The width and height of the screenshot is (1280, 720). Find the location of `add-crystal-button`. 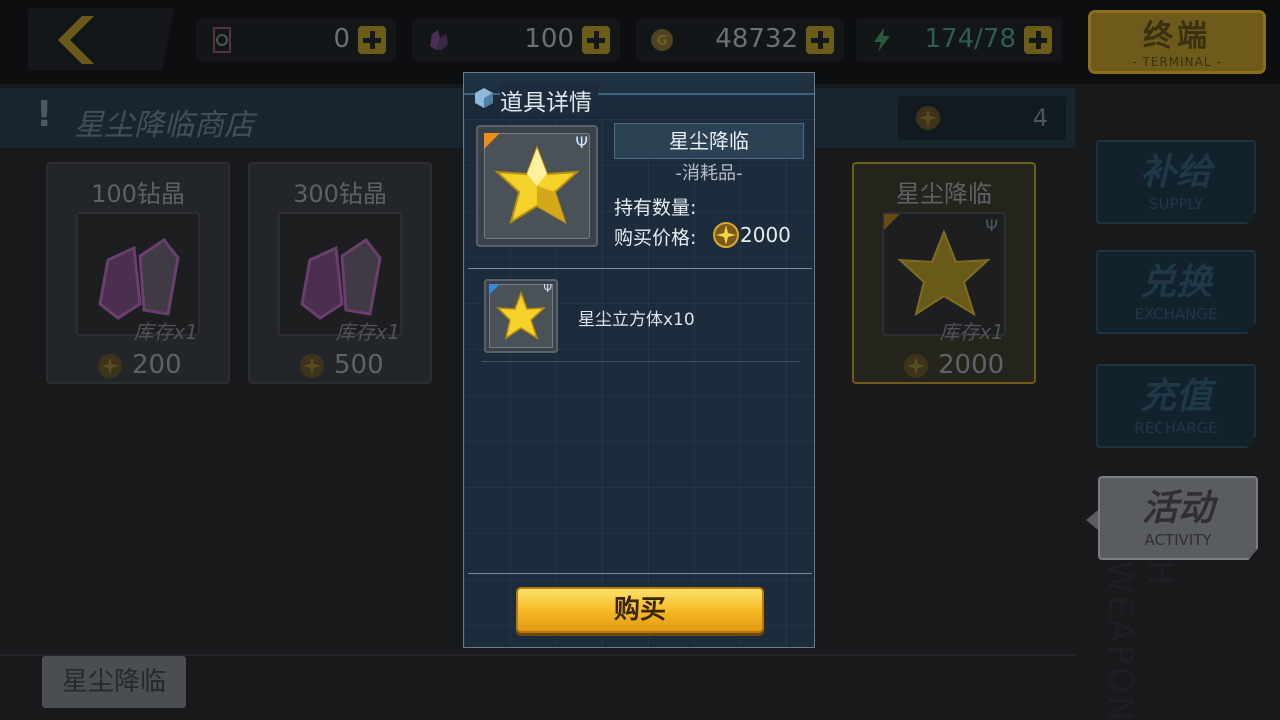

add-crystal-button is located at coordinates (596, 40).